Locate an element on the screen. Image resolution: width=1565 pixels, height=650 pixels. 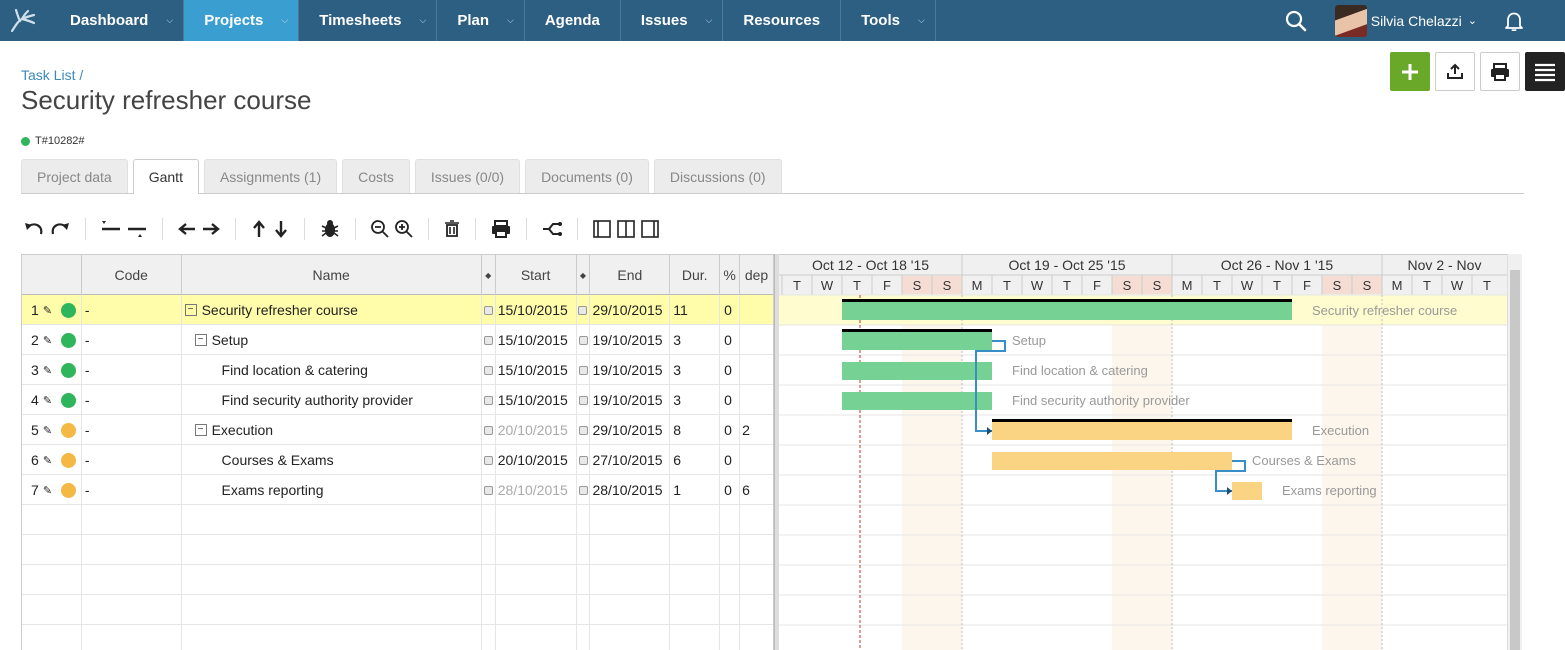
start-column-header: Start is located at coordinates (536, 275).